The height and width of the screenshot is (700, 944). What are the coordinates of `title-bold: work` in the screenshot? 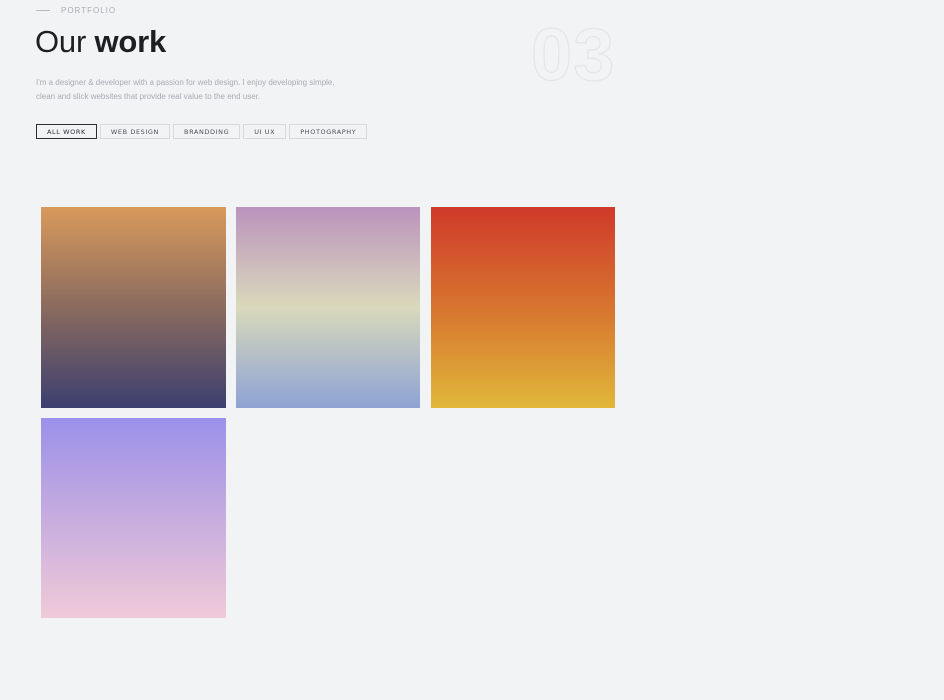 It's located at (130, 41).